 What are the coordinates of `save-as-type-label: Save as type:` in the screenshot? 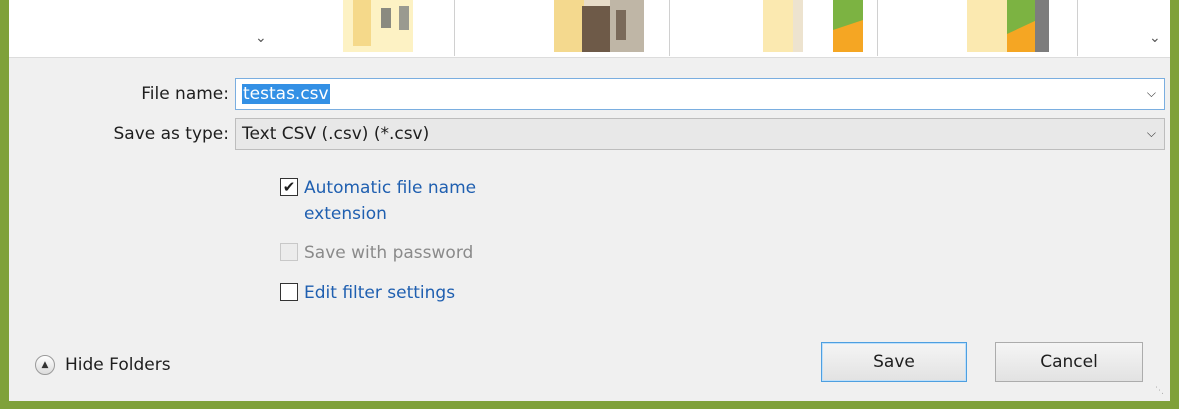 It's located at (171, 134).